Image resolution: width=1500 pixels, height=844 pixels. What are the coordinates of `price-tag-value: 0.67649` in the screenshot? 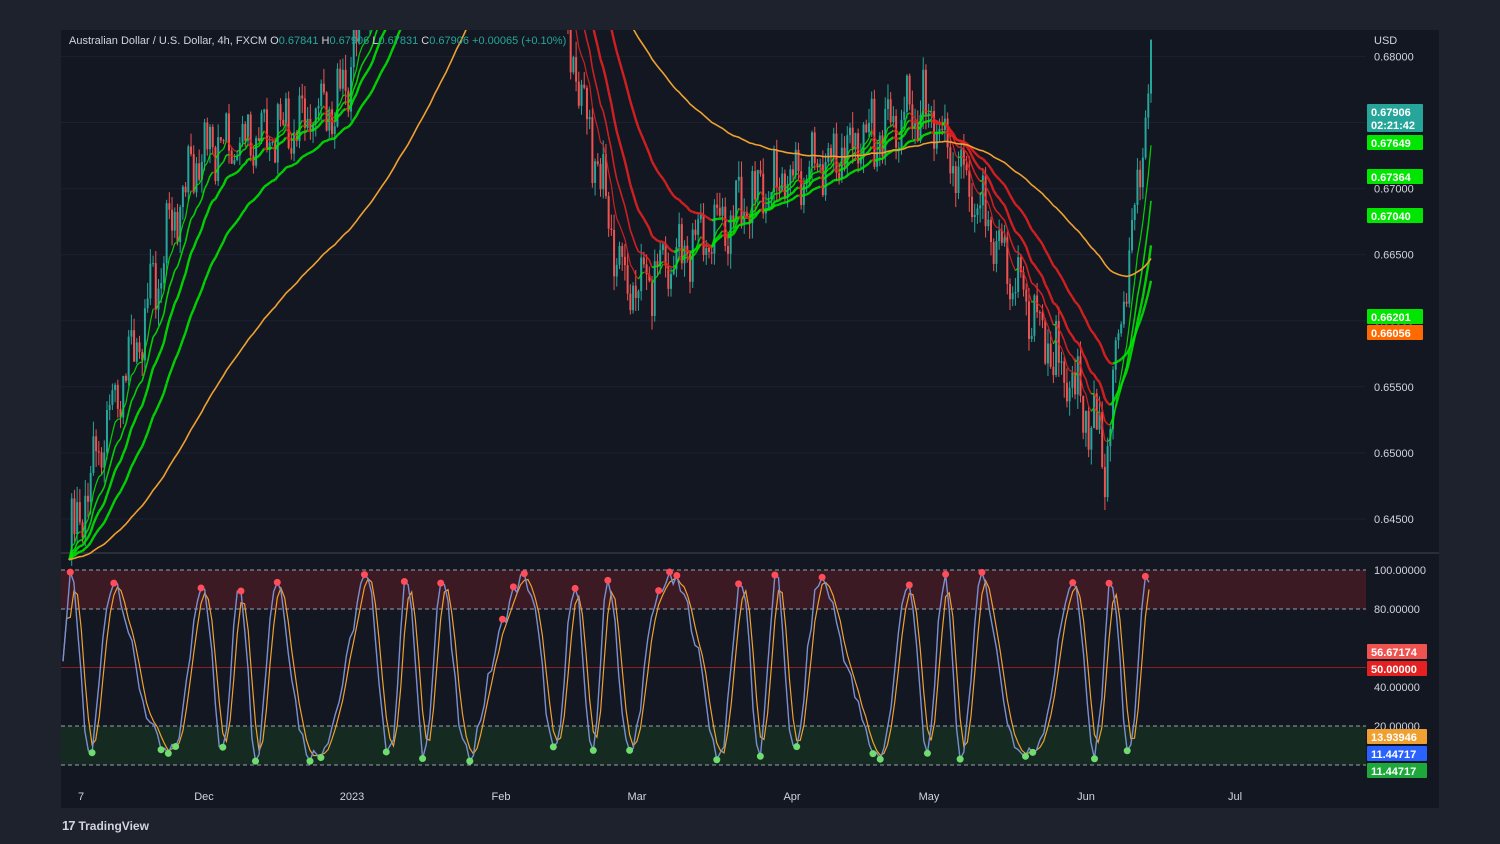 It's located at (1391, 144).